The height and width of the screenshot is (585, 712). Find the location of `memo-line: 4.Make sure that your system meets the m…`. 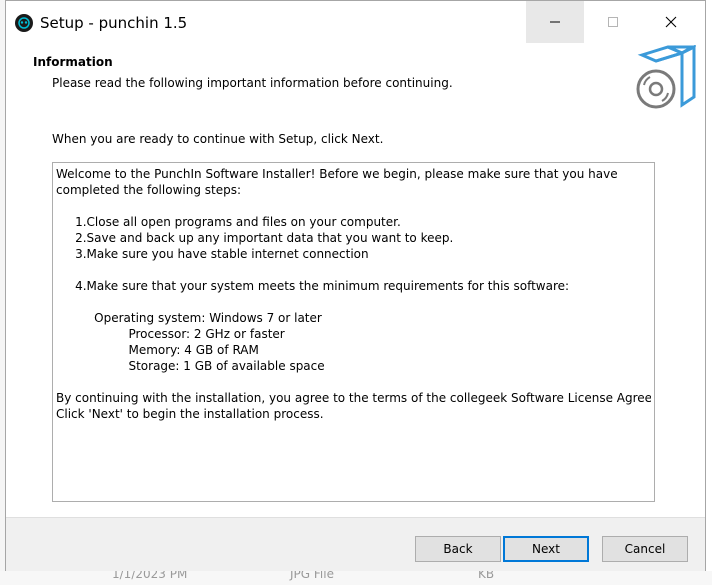

memo-line: 4.Make sure that your system meets the m… is located at coordinates (313, 286).